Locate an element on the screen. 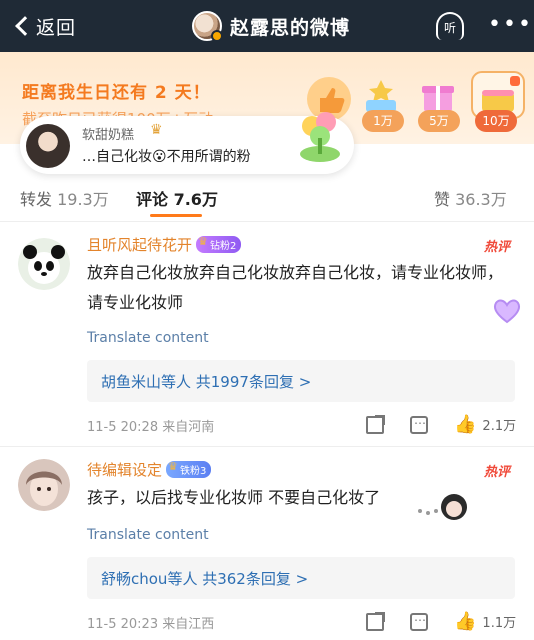  listen-label: 听 is located at coordinates (449, 27).